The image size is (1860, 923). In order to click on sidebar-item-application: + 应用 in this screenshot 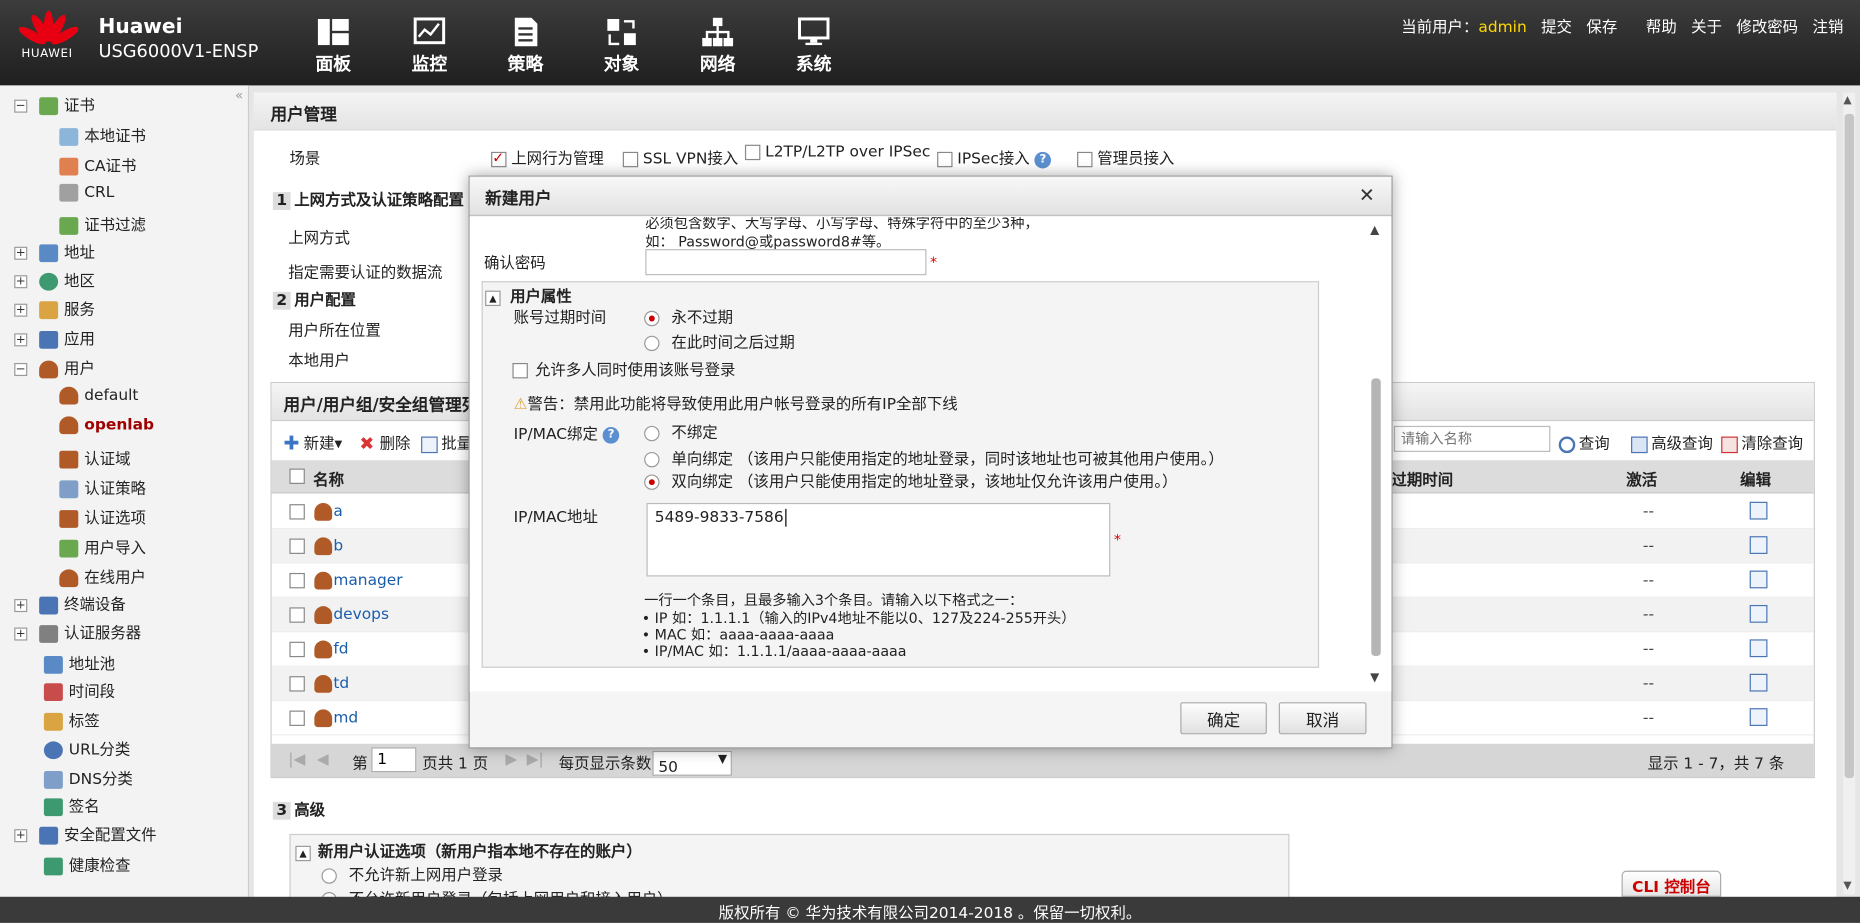, I will do `click(54, 337)`.